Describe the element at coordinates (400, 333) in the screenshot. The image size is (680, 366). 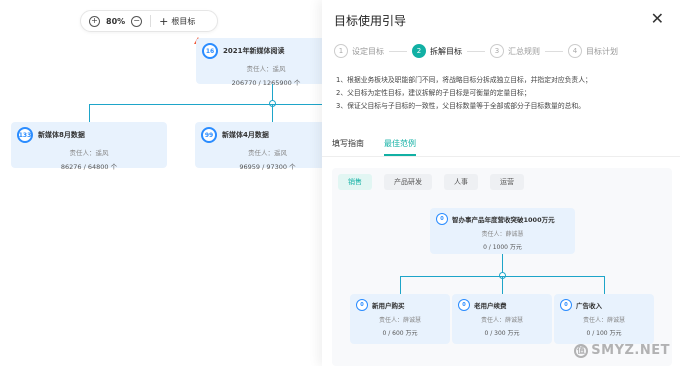
I see `goal-progress: 0 / 600 万元` at that location.